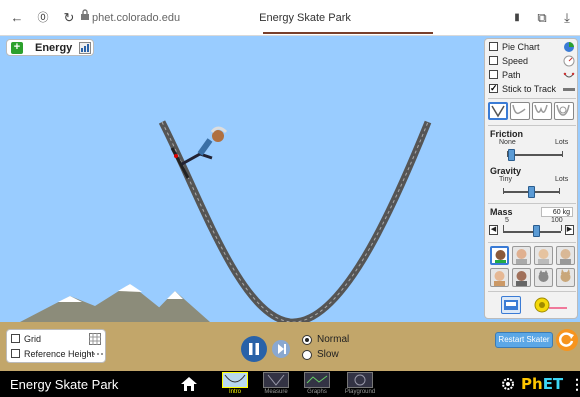 This screenshot has width=580, height=397. What do you see at coordinates (567, 18) in the screenshot?
I see `download-icon: ⤓` at bounding box center [567, 18].